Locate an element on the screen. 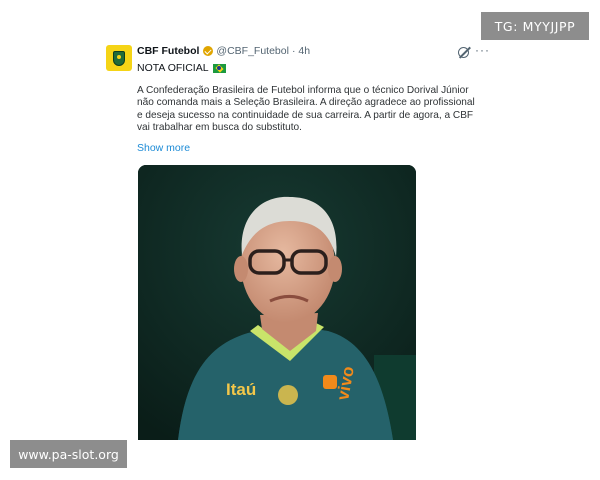 The image size is (600, 480). jersey-sponsor-text: Itaú is located at coordinates (241, 389).